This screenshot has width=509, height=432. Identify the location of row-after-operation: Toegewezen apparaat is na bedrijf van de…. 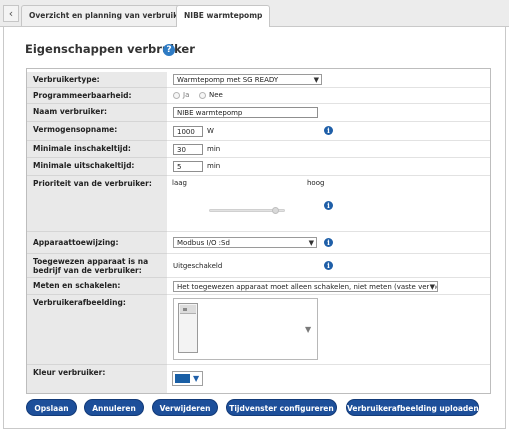
(258, 266).